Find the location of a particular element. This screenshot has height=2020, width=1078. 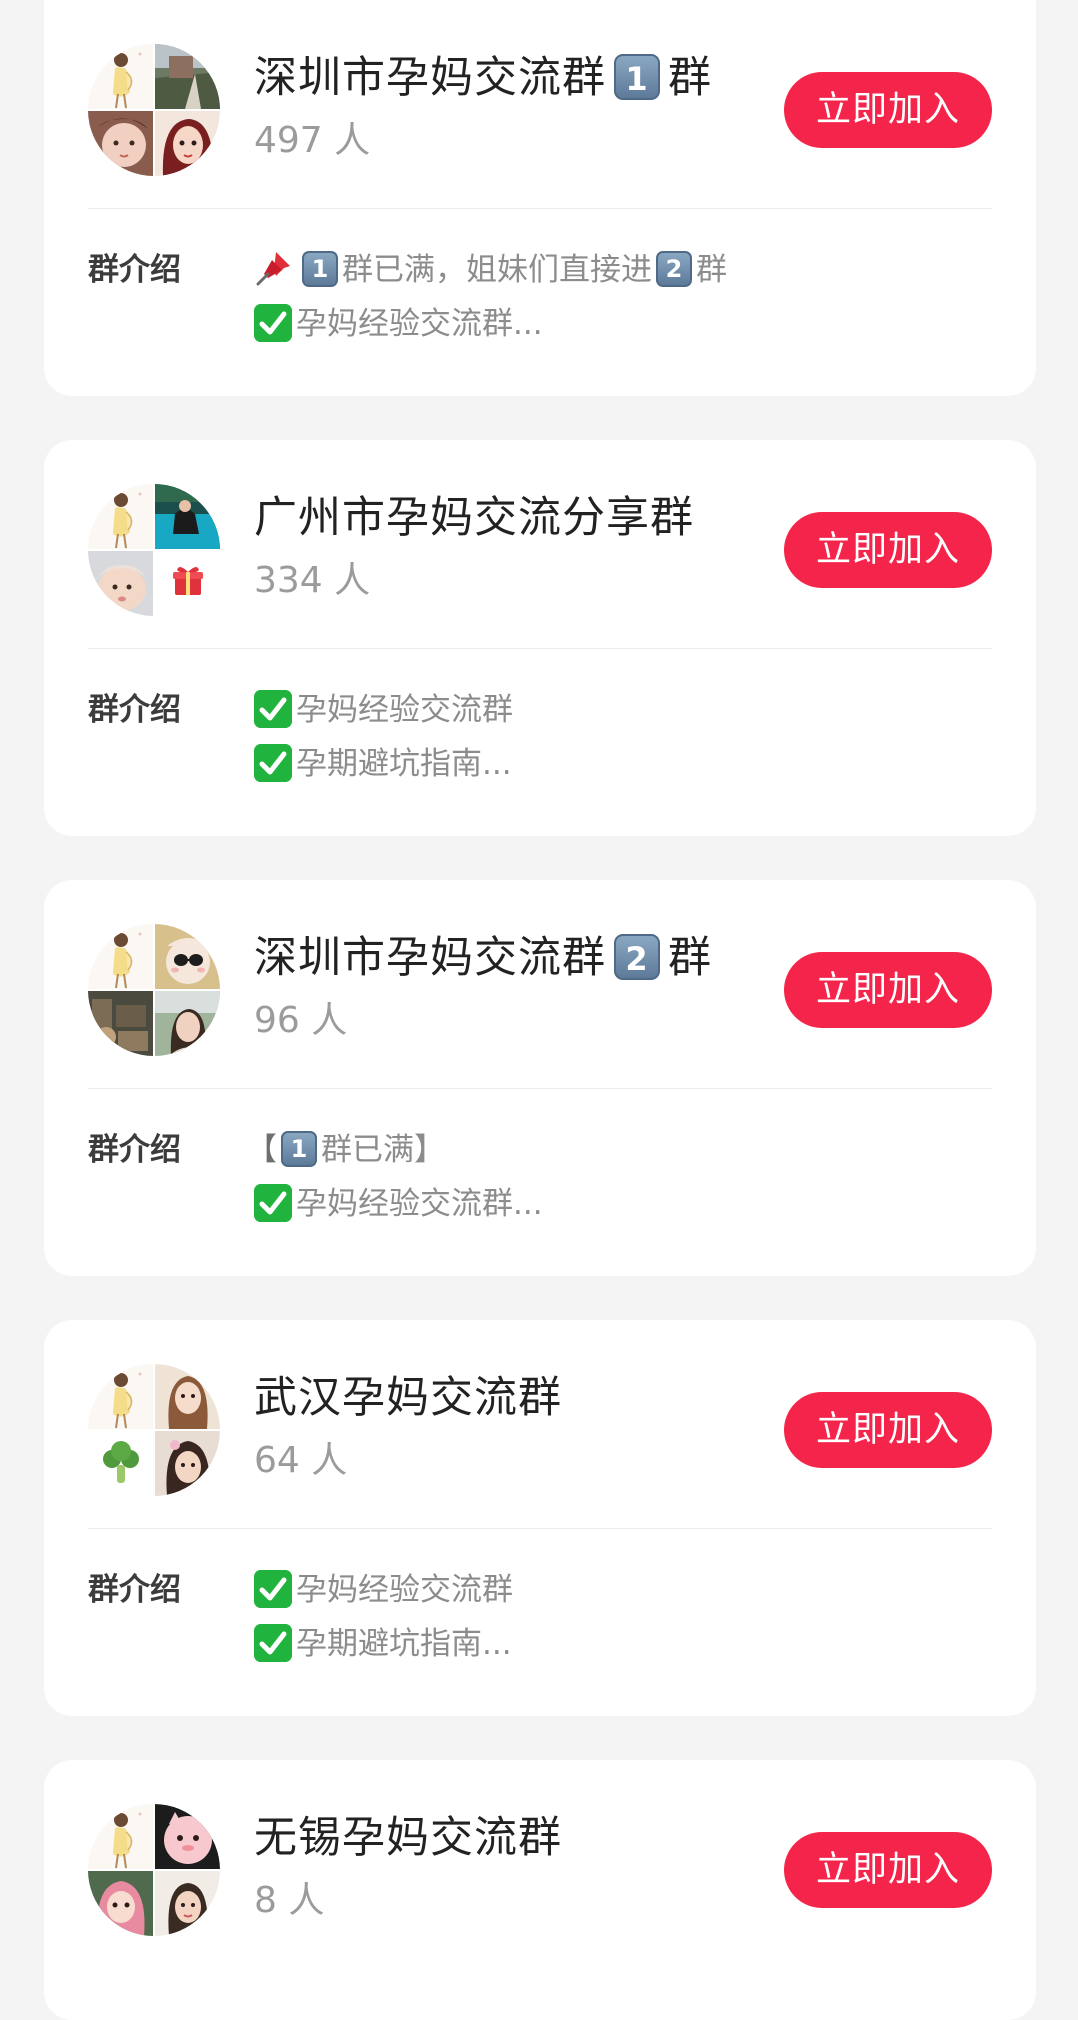

member-count: 497 人 is located at coordinates (312, 140).